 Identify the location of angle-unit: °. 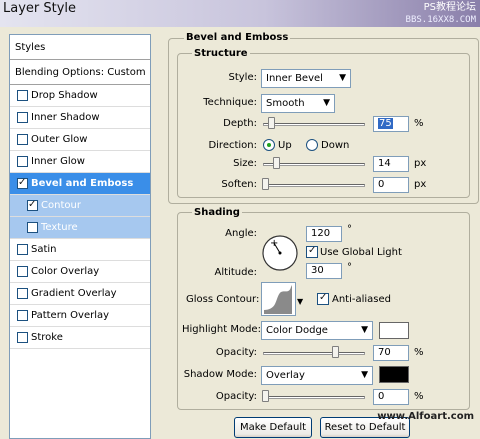
(349, 229).